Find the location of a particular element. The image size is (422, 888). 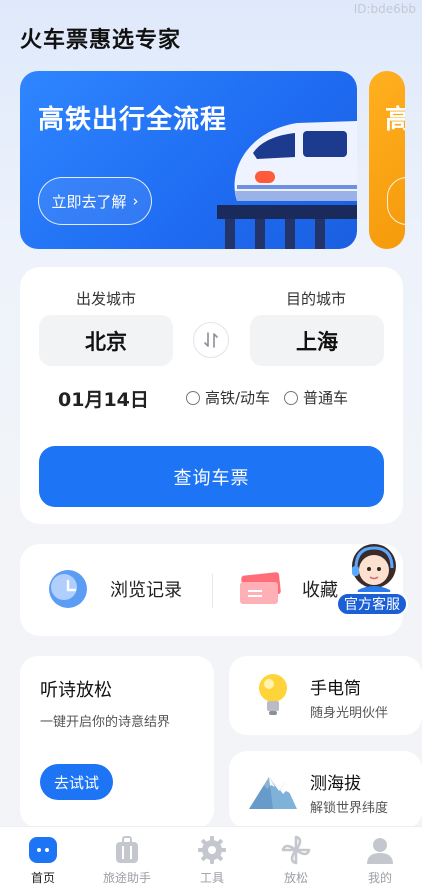

ticket-icon is located at coordinates (260, 588).